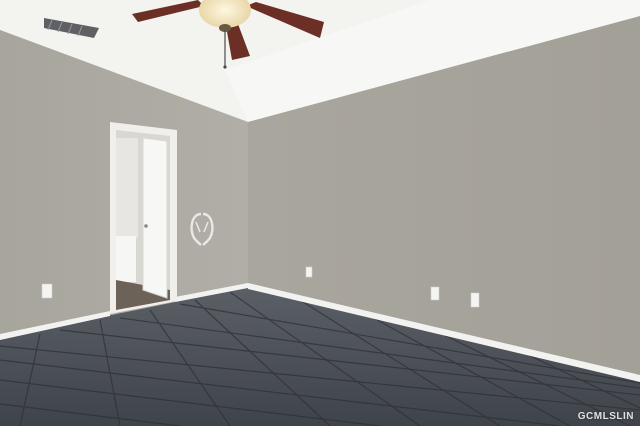 The height and width of the screenshot is (426, 640). I want to click on door-panel, so click(155, 218).